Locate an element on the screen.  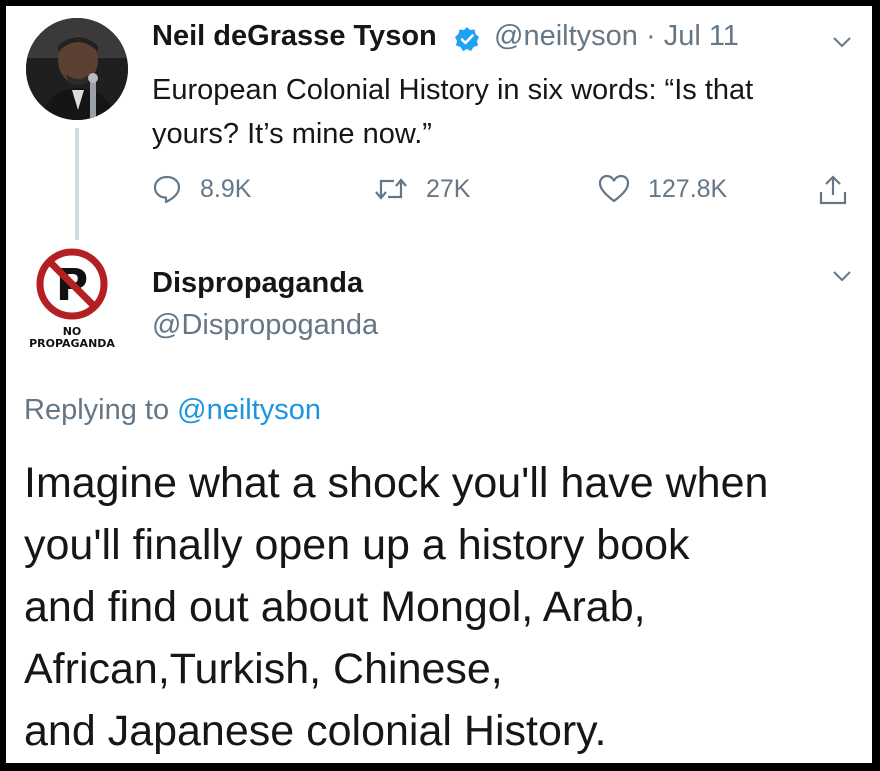
reply-text-line: you'll finally open up a history book is located at coordinates (357, 545).